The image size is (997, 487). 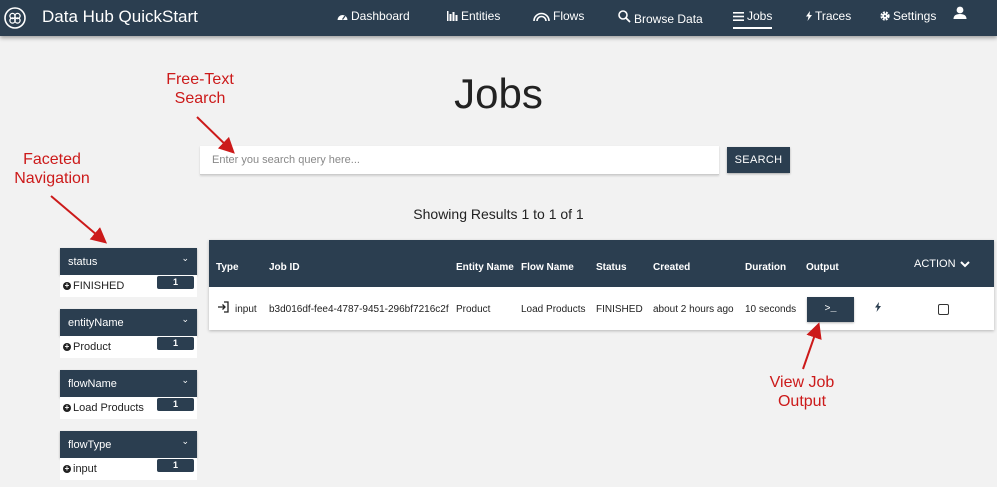 I want to click on search-icon, so click(x=624, y=16).